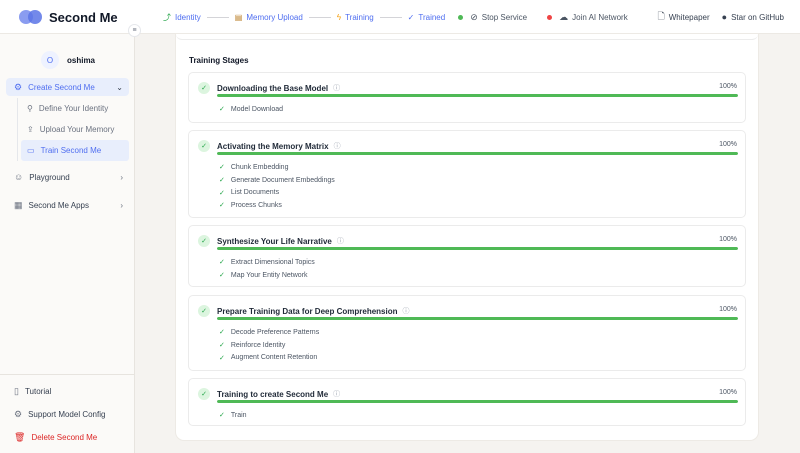  I want to click on task-item: ✓ Process Chunks, so click(277, 205).